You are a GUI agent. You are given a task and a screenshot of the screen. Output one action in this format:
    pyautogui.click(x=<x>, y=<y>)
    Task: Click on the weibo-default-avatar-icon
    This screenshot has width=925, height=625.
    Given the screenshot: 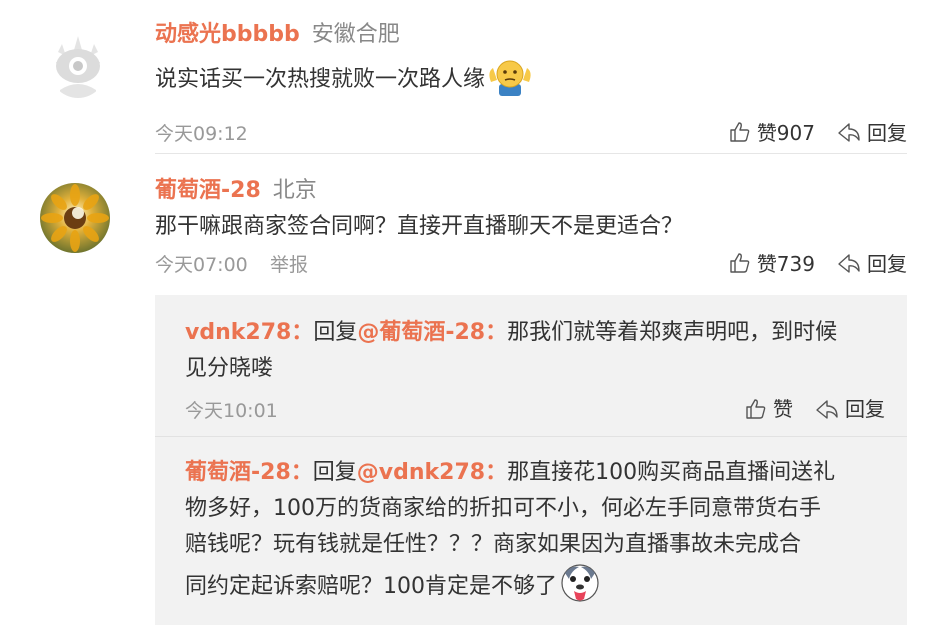 What is the action you would take?
    pyautogui.click(x=78, y=65)
    